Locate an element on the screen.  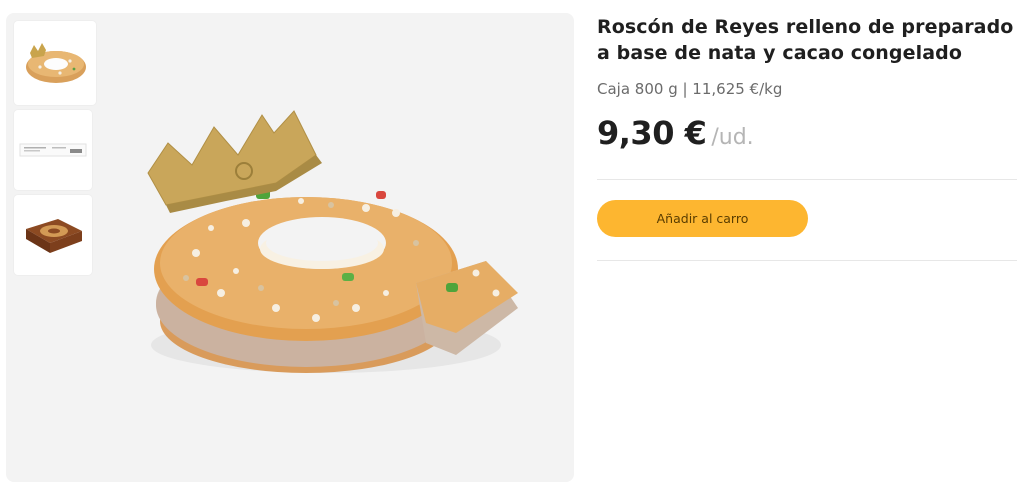
divider-bottom is located at coordinates (807, 260).